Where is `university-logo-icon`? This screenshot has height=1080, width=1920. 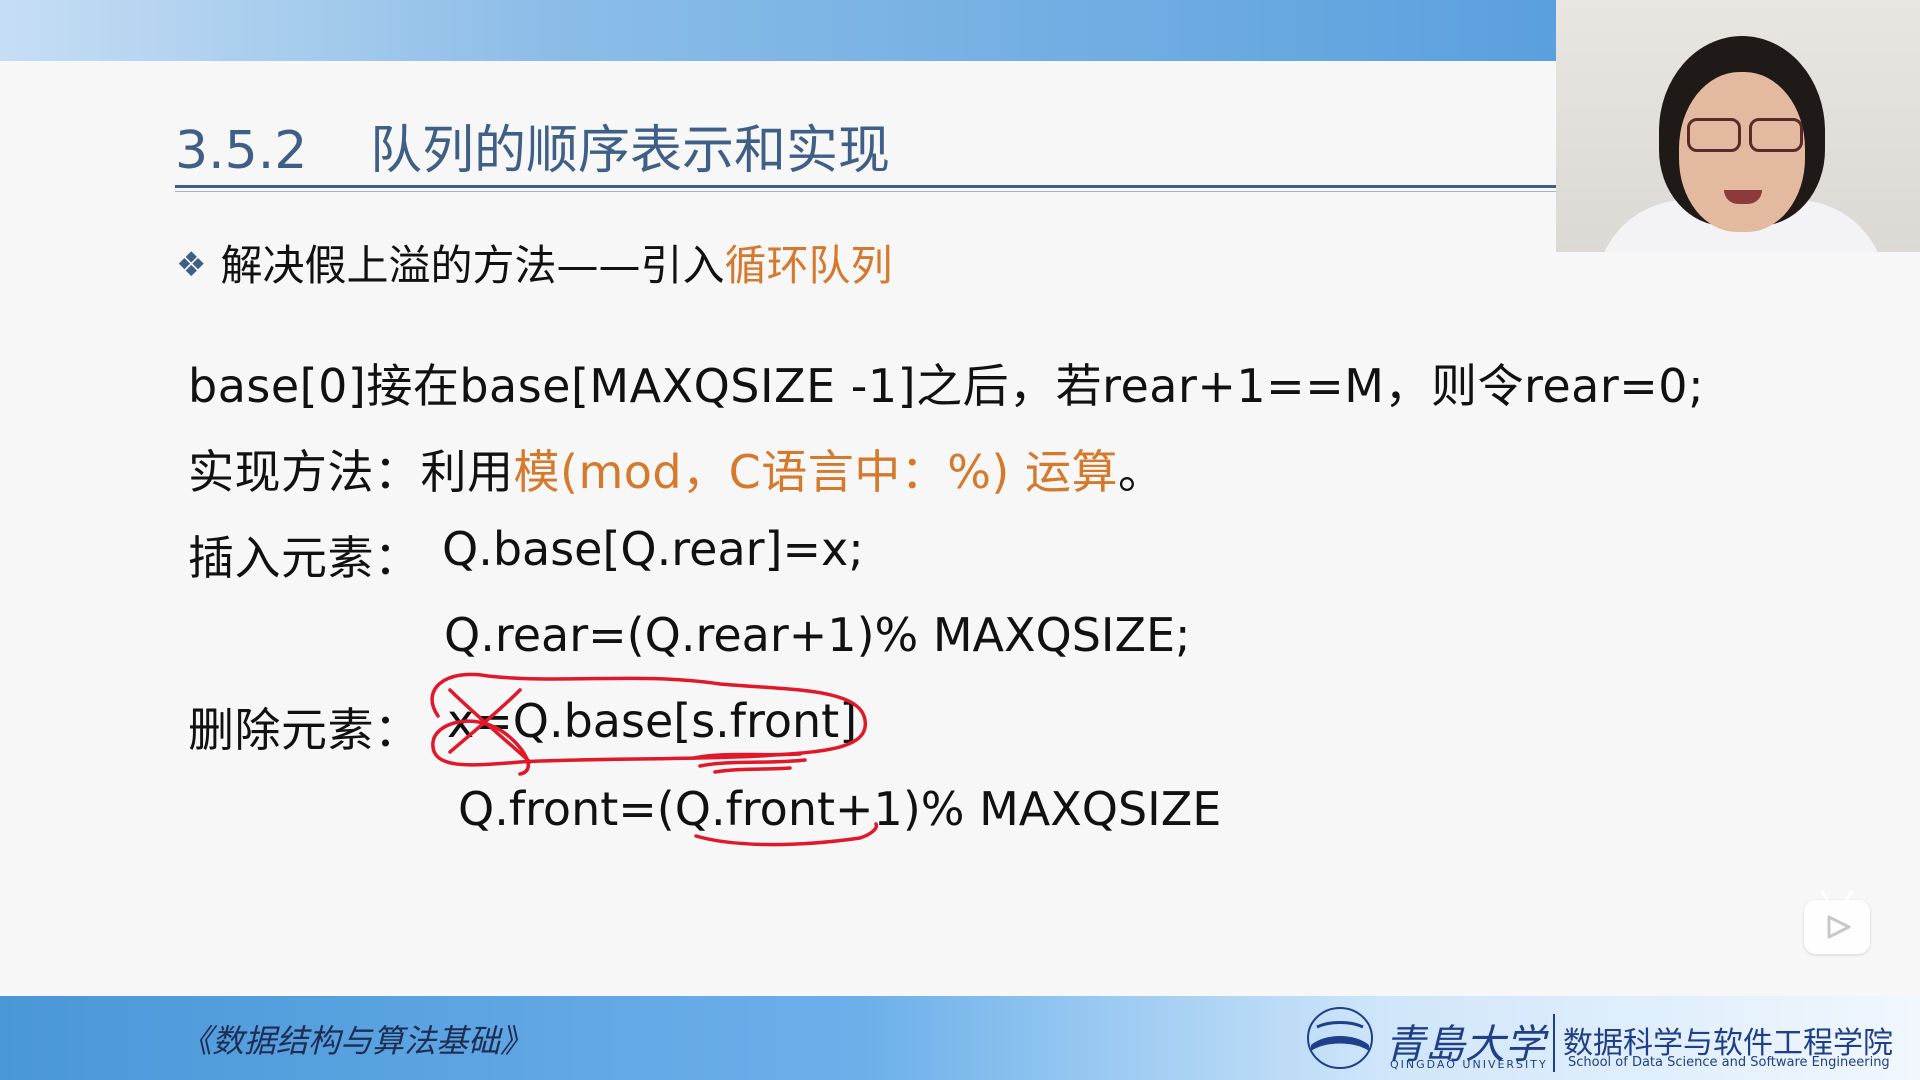
university-logo-icon is located at coordinates (1340, 1038).